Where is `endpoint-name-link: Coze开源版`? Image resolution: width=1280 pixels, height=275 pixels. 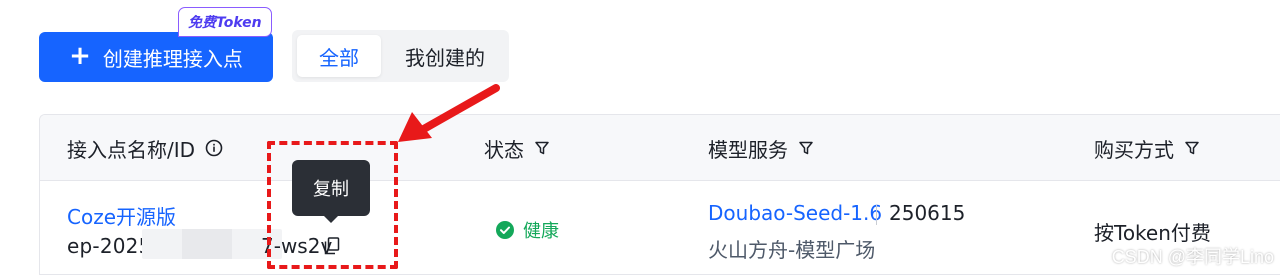
endpoint-name-link: Coze开源版 is located at coordinates (121, 215).